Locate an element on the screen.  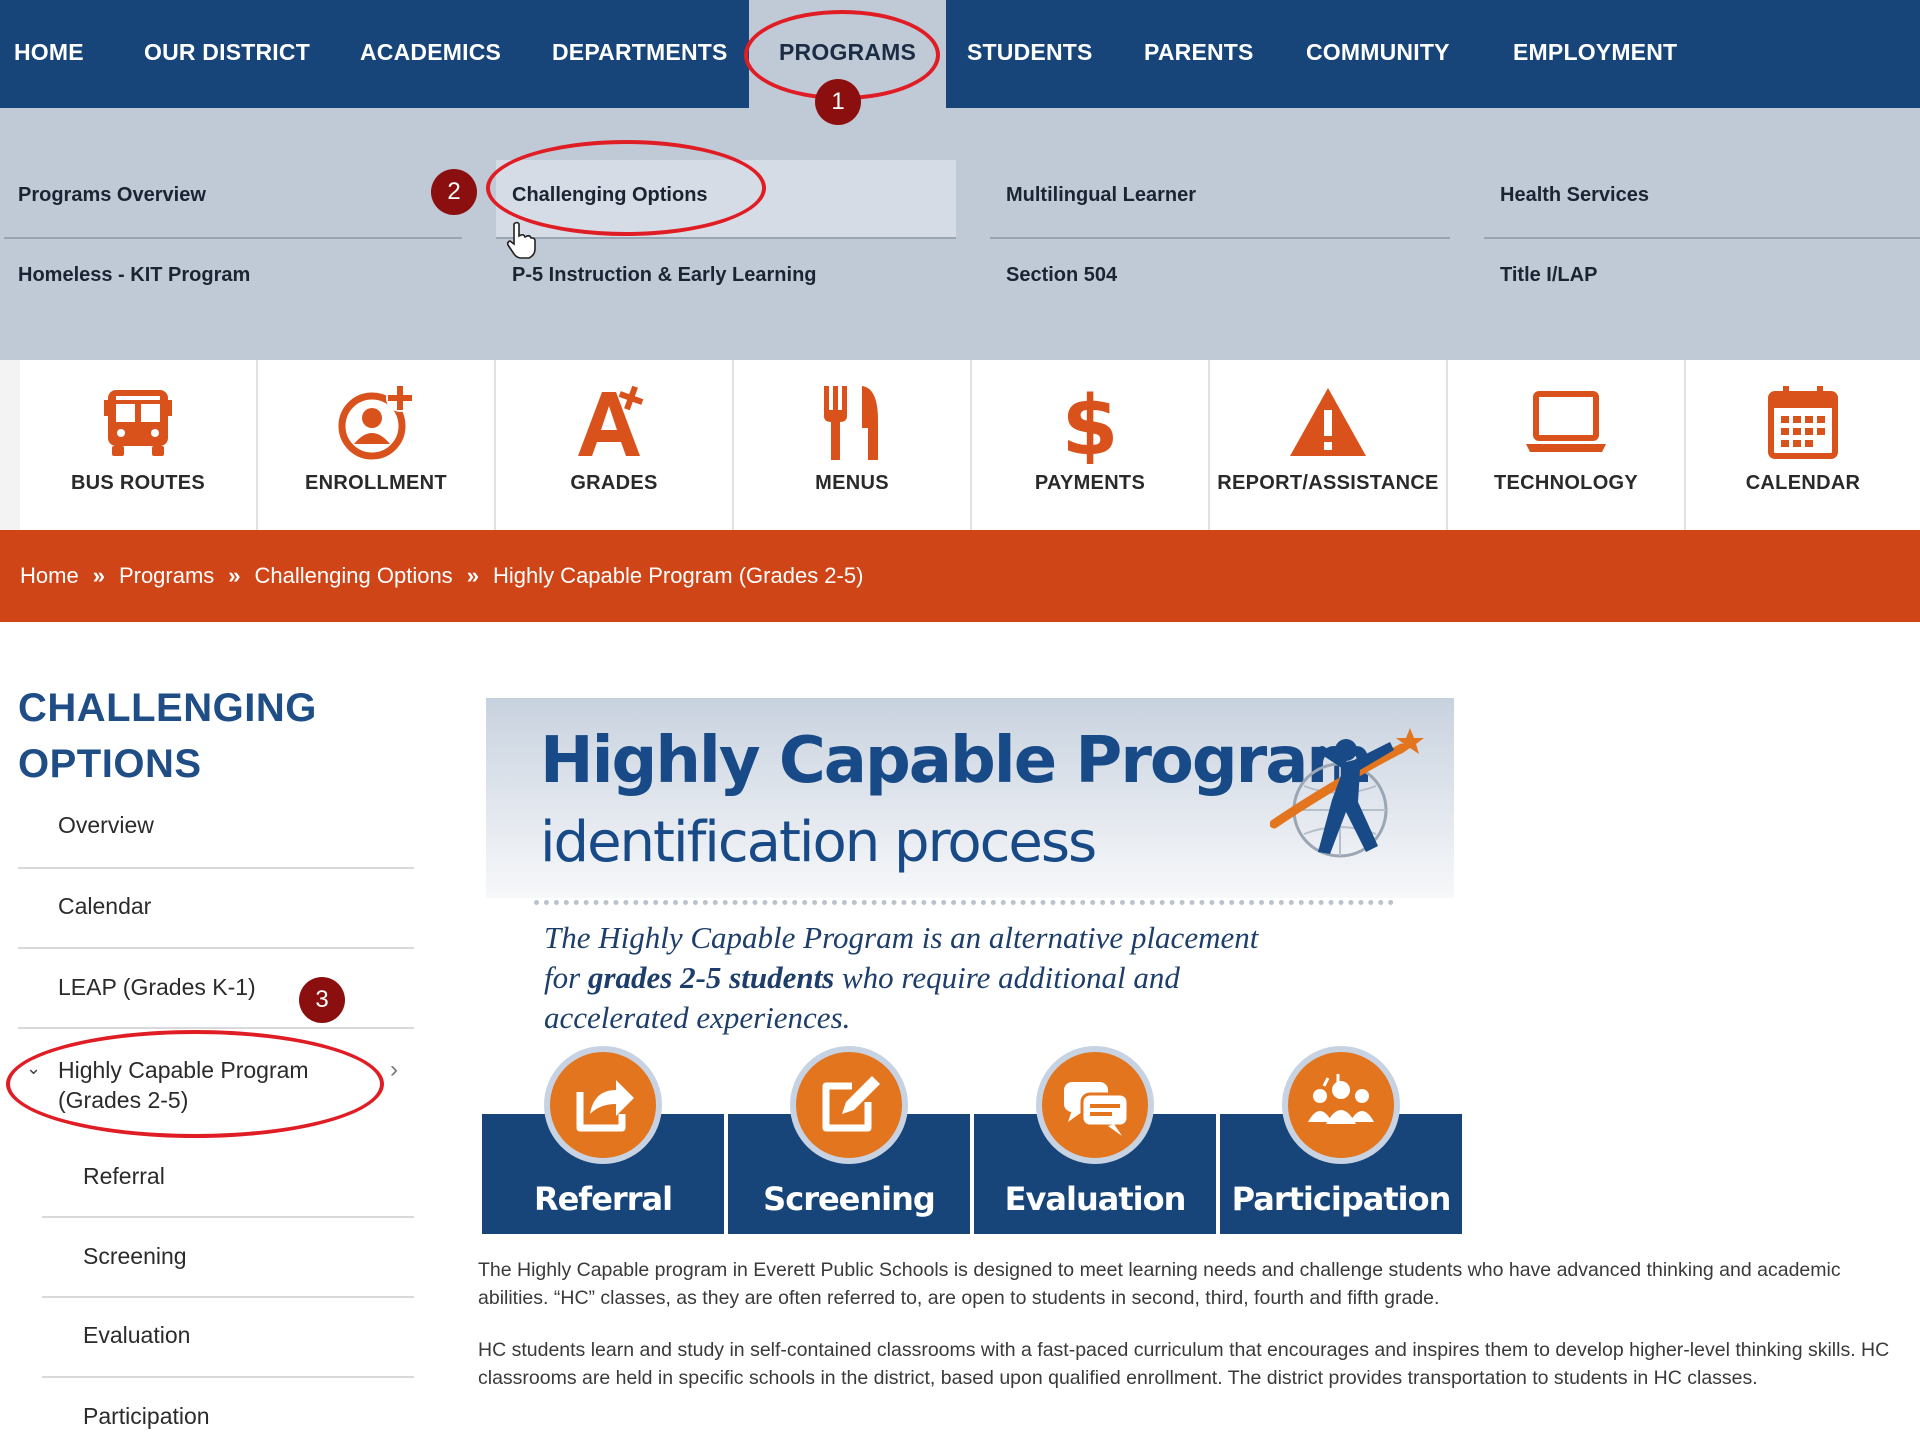
sidebar-subitem-referral: Referral is located at coordinates (124, 1176).